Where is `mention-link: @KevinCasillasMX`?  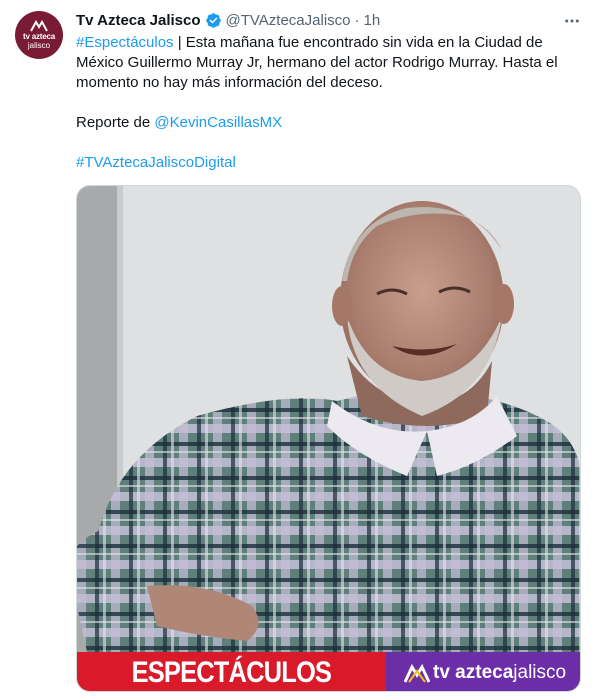
mention-link: @KevinCasillasMX is located at coordinates (218, 122).